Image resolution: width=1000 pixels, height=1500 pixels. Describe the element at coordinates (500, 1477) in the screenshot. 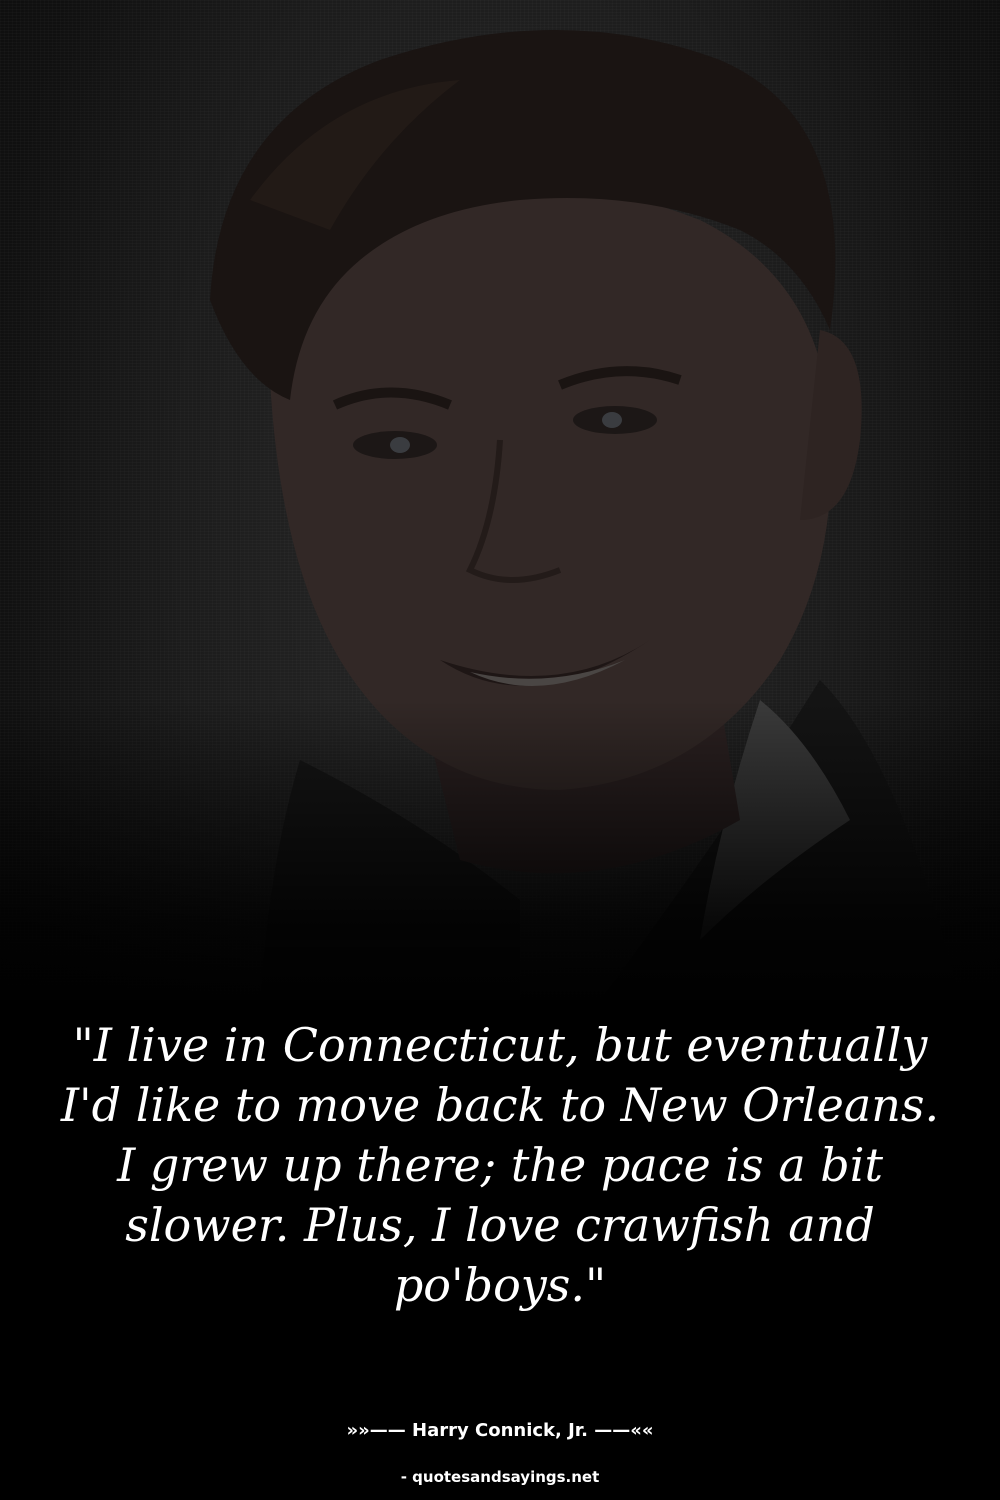

I see `source-credit: - quotesandsayings.net` at that location.